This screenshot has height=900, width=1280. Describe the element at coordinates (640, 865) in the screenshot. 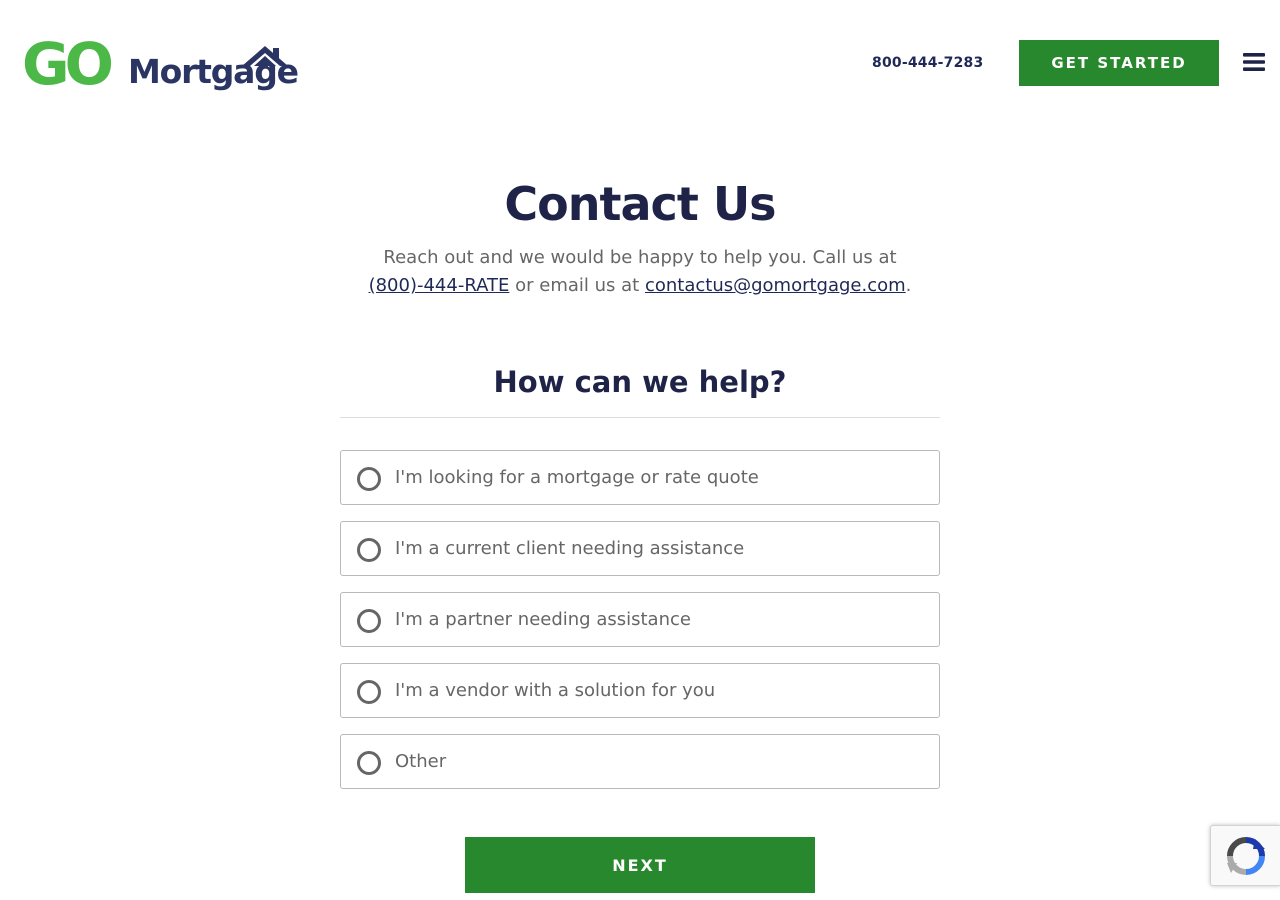

I see `next-button: NEXT` at that location.